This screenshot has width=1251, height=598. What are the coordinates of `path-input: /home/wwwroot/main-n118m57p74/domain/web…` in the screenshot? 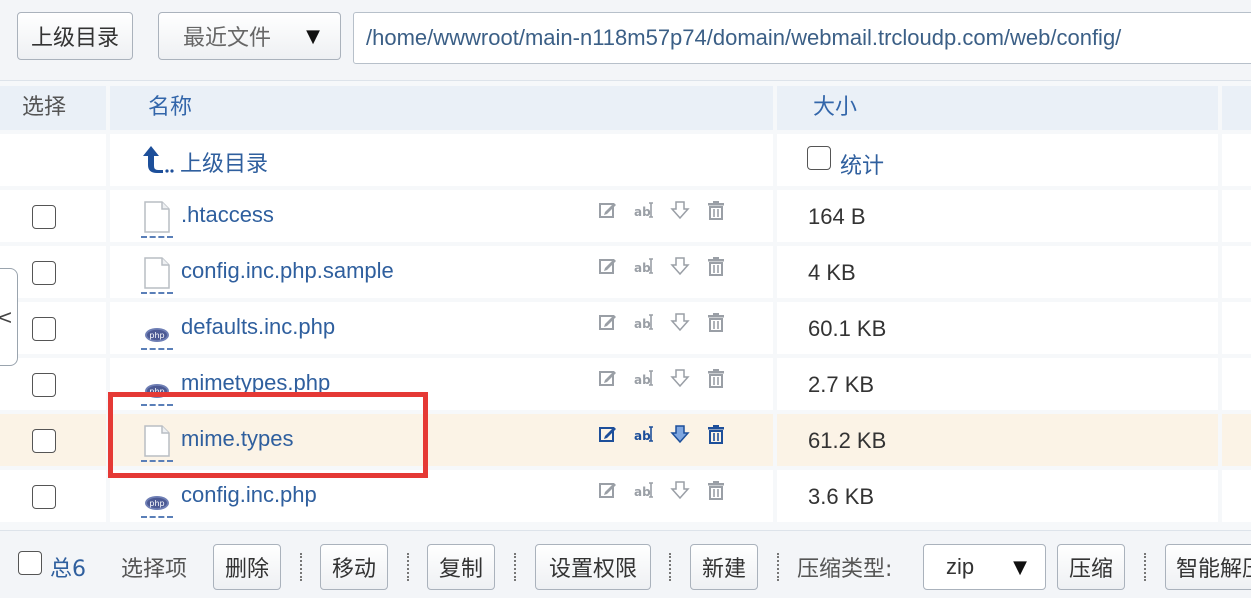 It's located at (802, 38).